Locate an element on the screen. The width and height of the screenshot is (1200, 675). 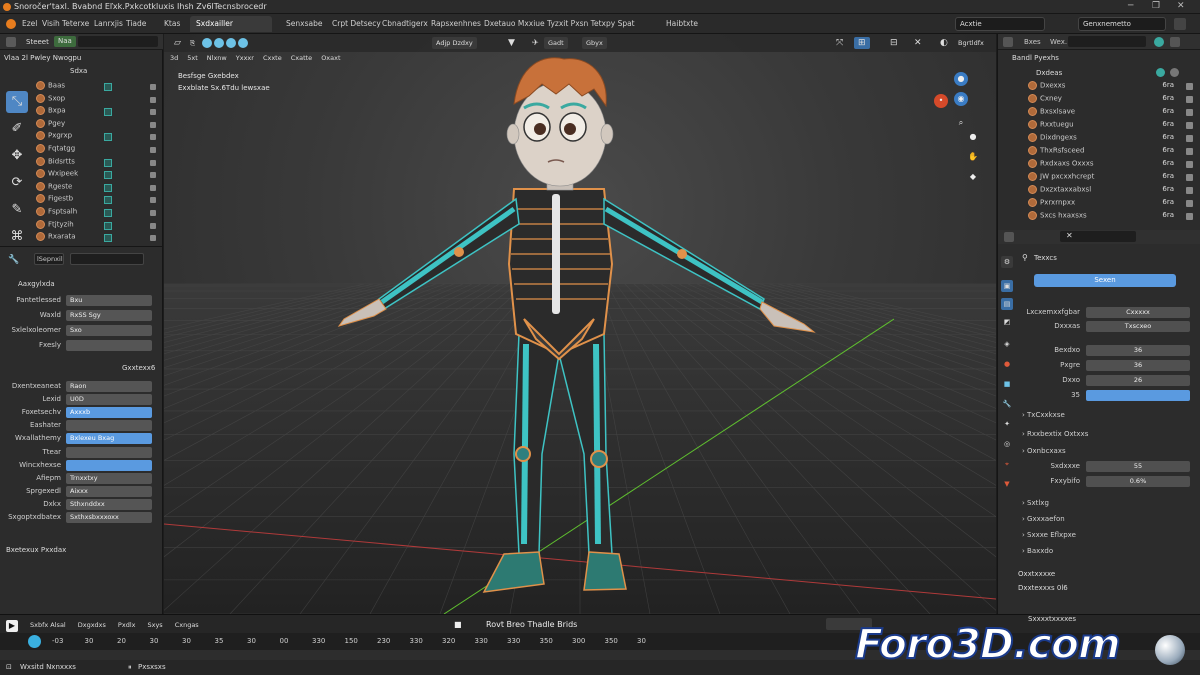
menu-help: Tiade is located at coordinates (136, 23).